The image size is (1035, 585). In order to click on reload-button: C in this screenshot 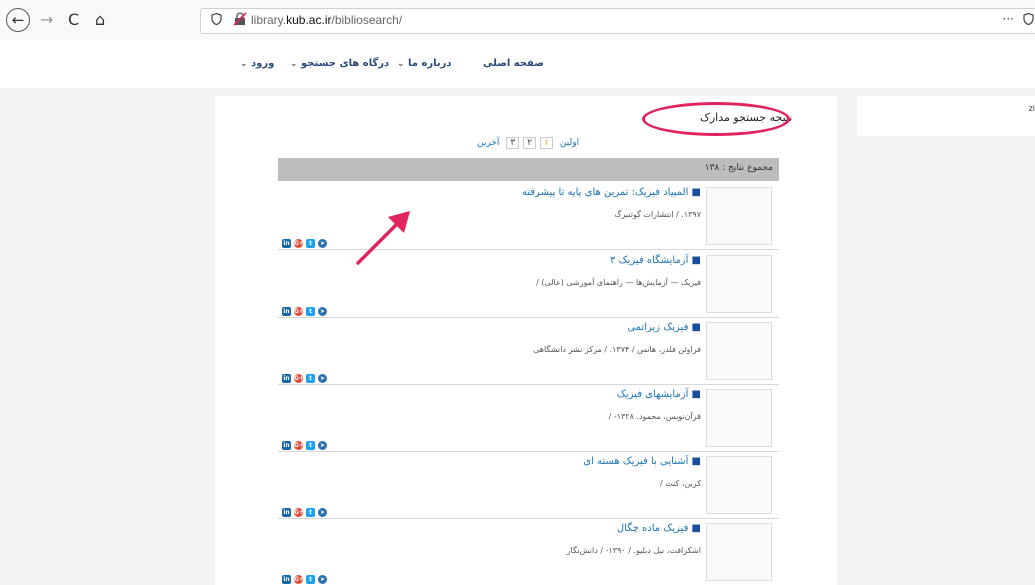, I will do `click(73, 20)`.